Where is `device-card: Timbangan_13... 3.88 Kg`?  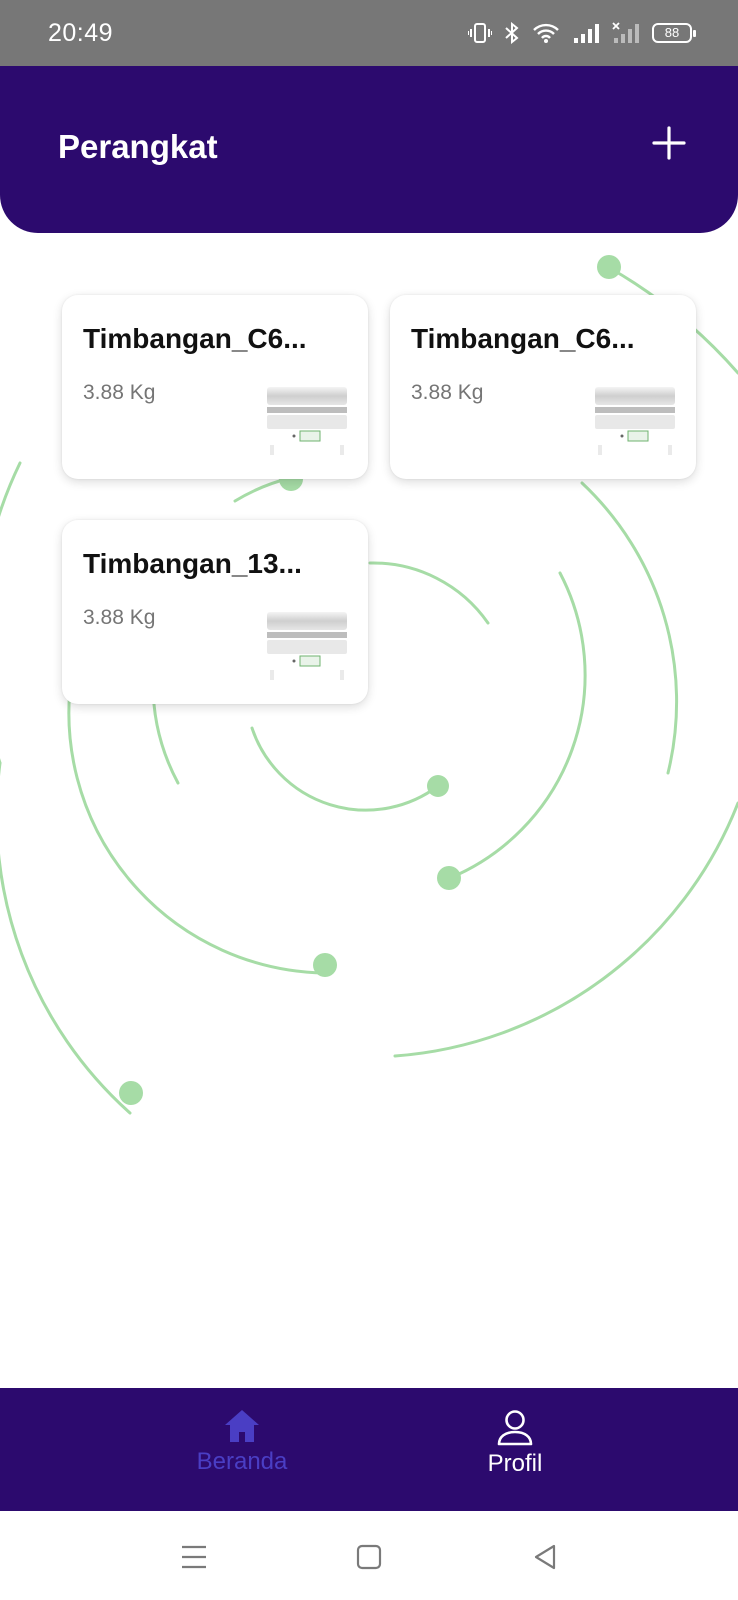 device-card: Timbangan_13... 3.88 Kg is located at coordinates (215, 612).